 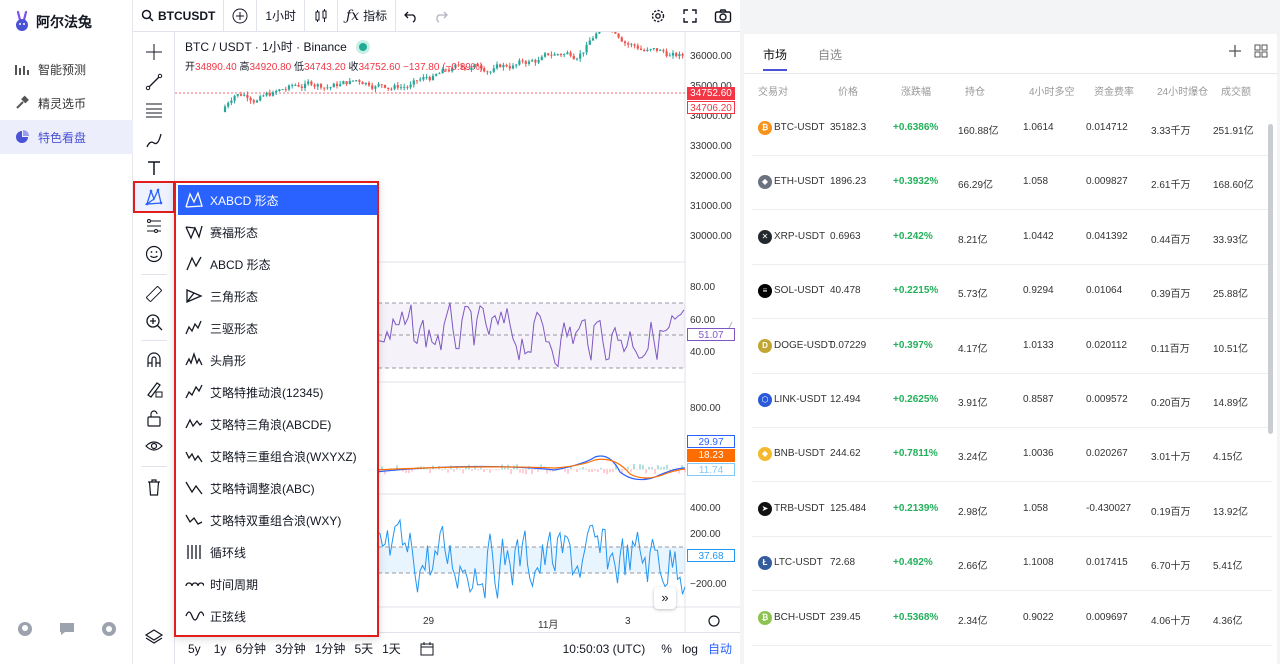 I want to click on hide-drawings-tool, so click(x=154, y=446).